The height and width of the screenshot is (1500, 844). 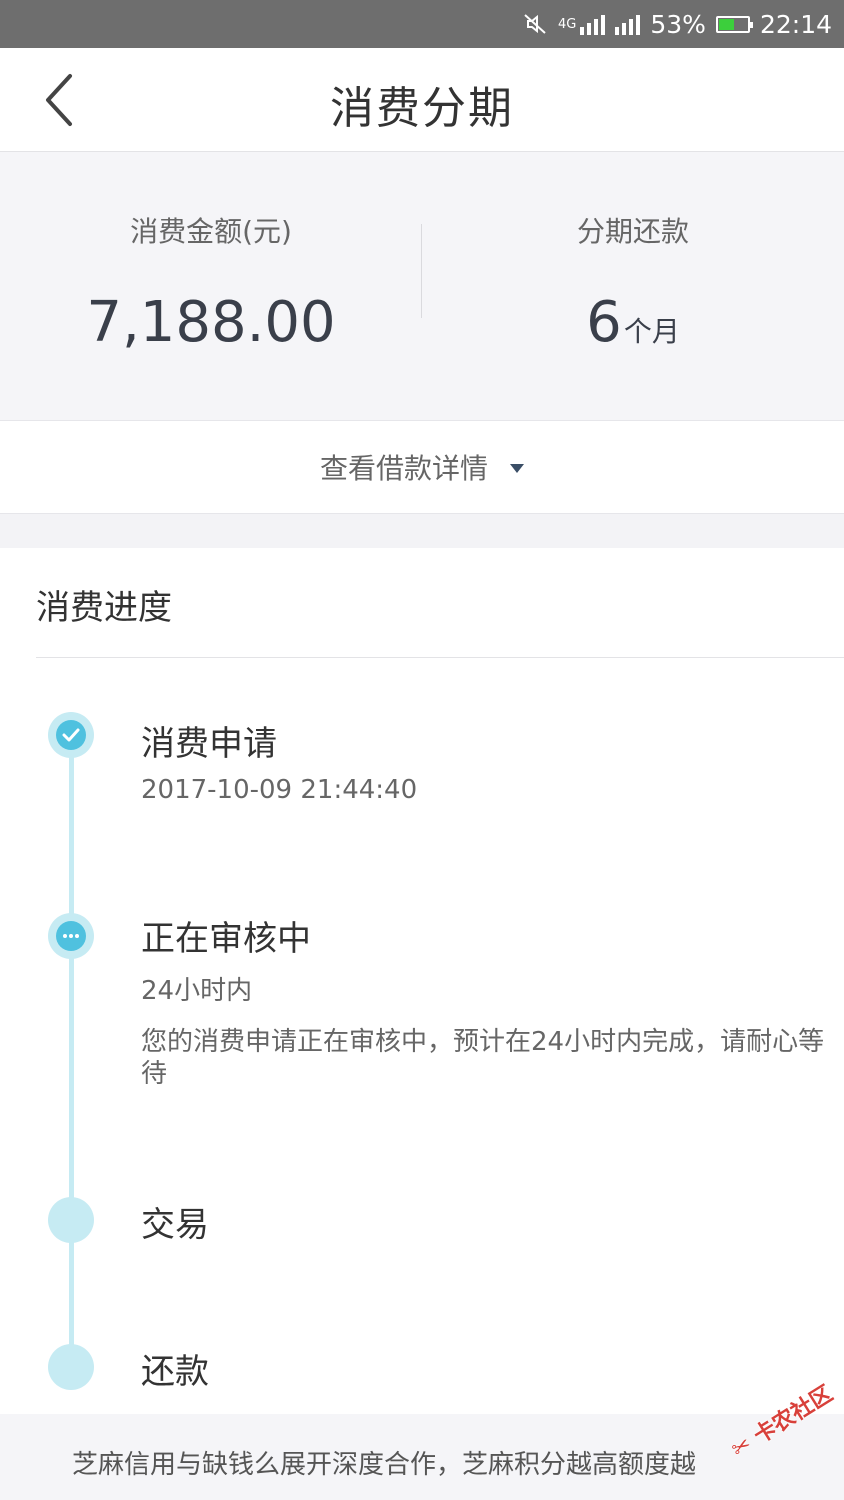 I want to click on mute-icon, so click(x=535, y=24).